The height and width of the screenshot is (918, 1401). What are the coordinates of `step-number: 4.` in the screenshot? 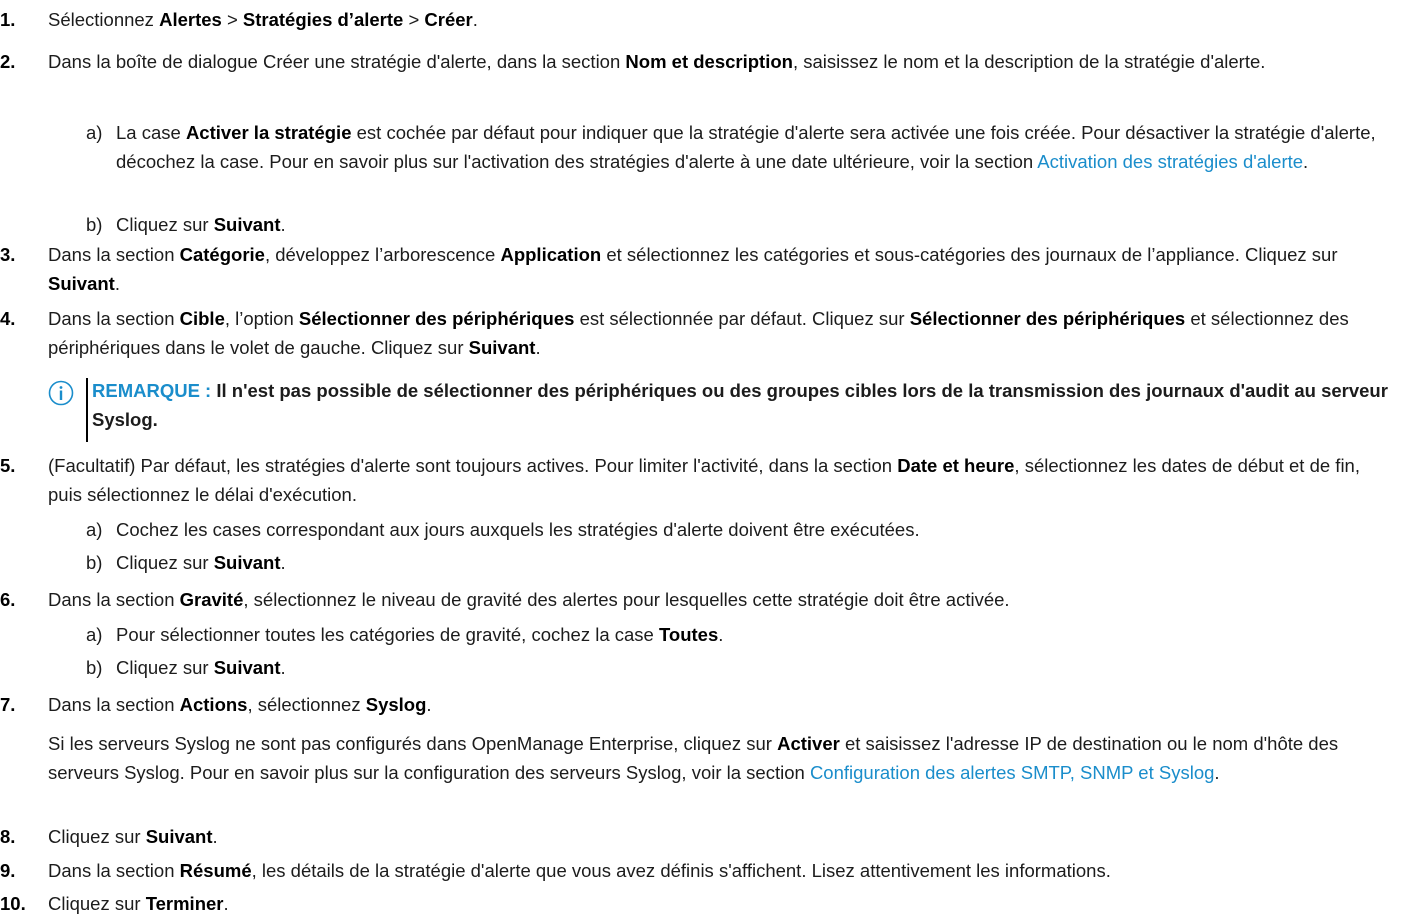 It's located at (8, 318).